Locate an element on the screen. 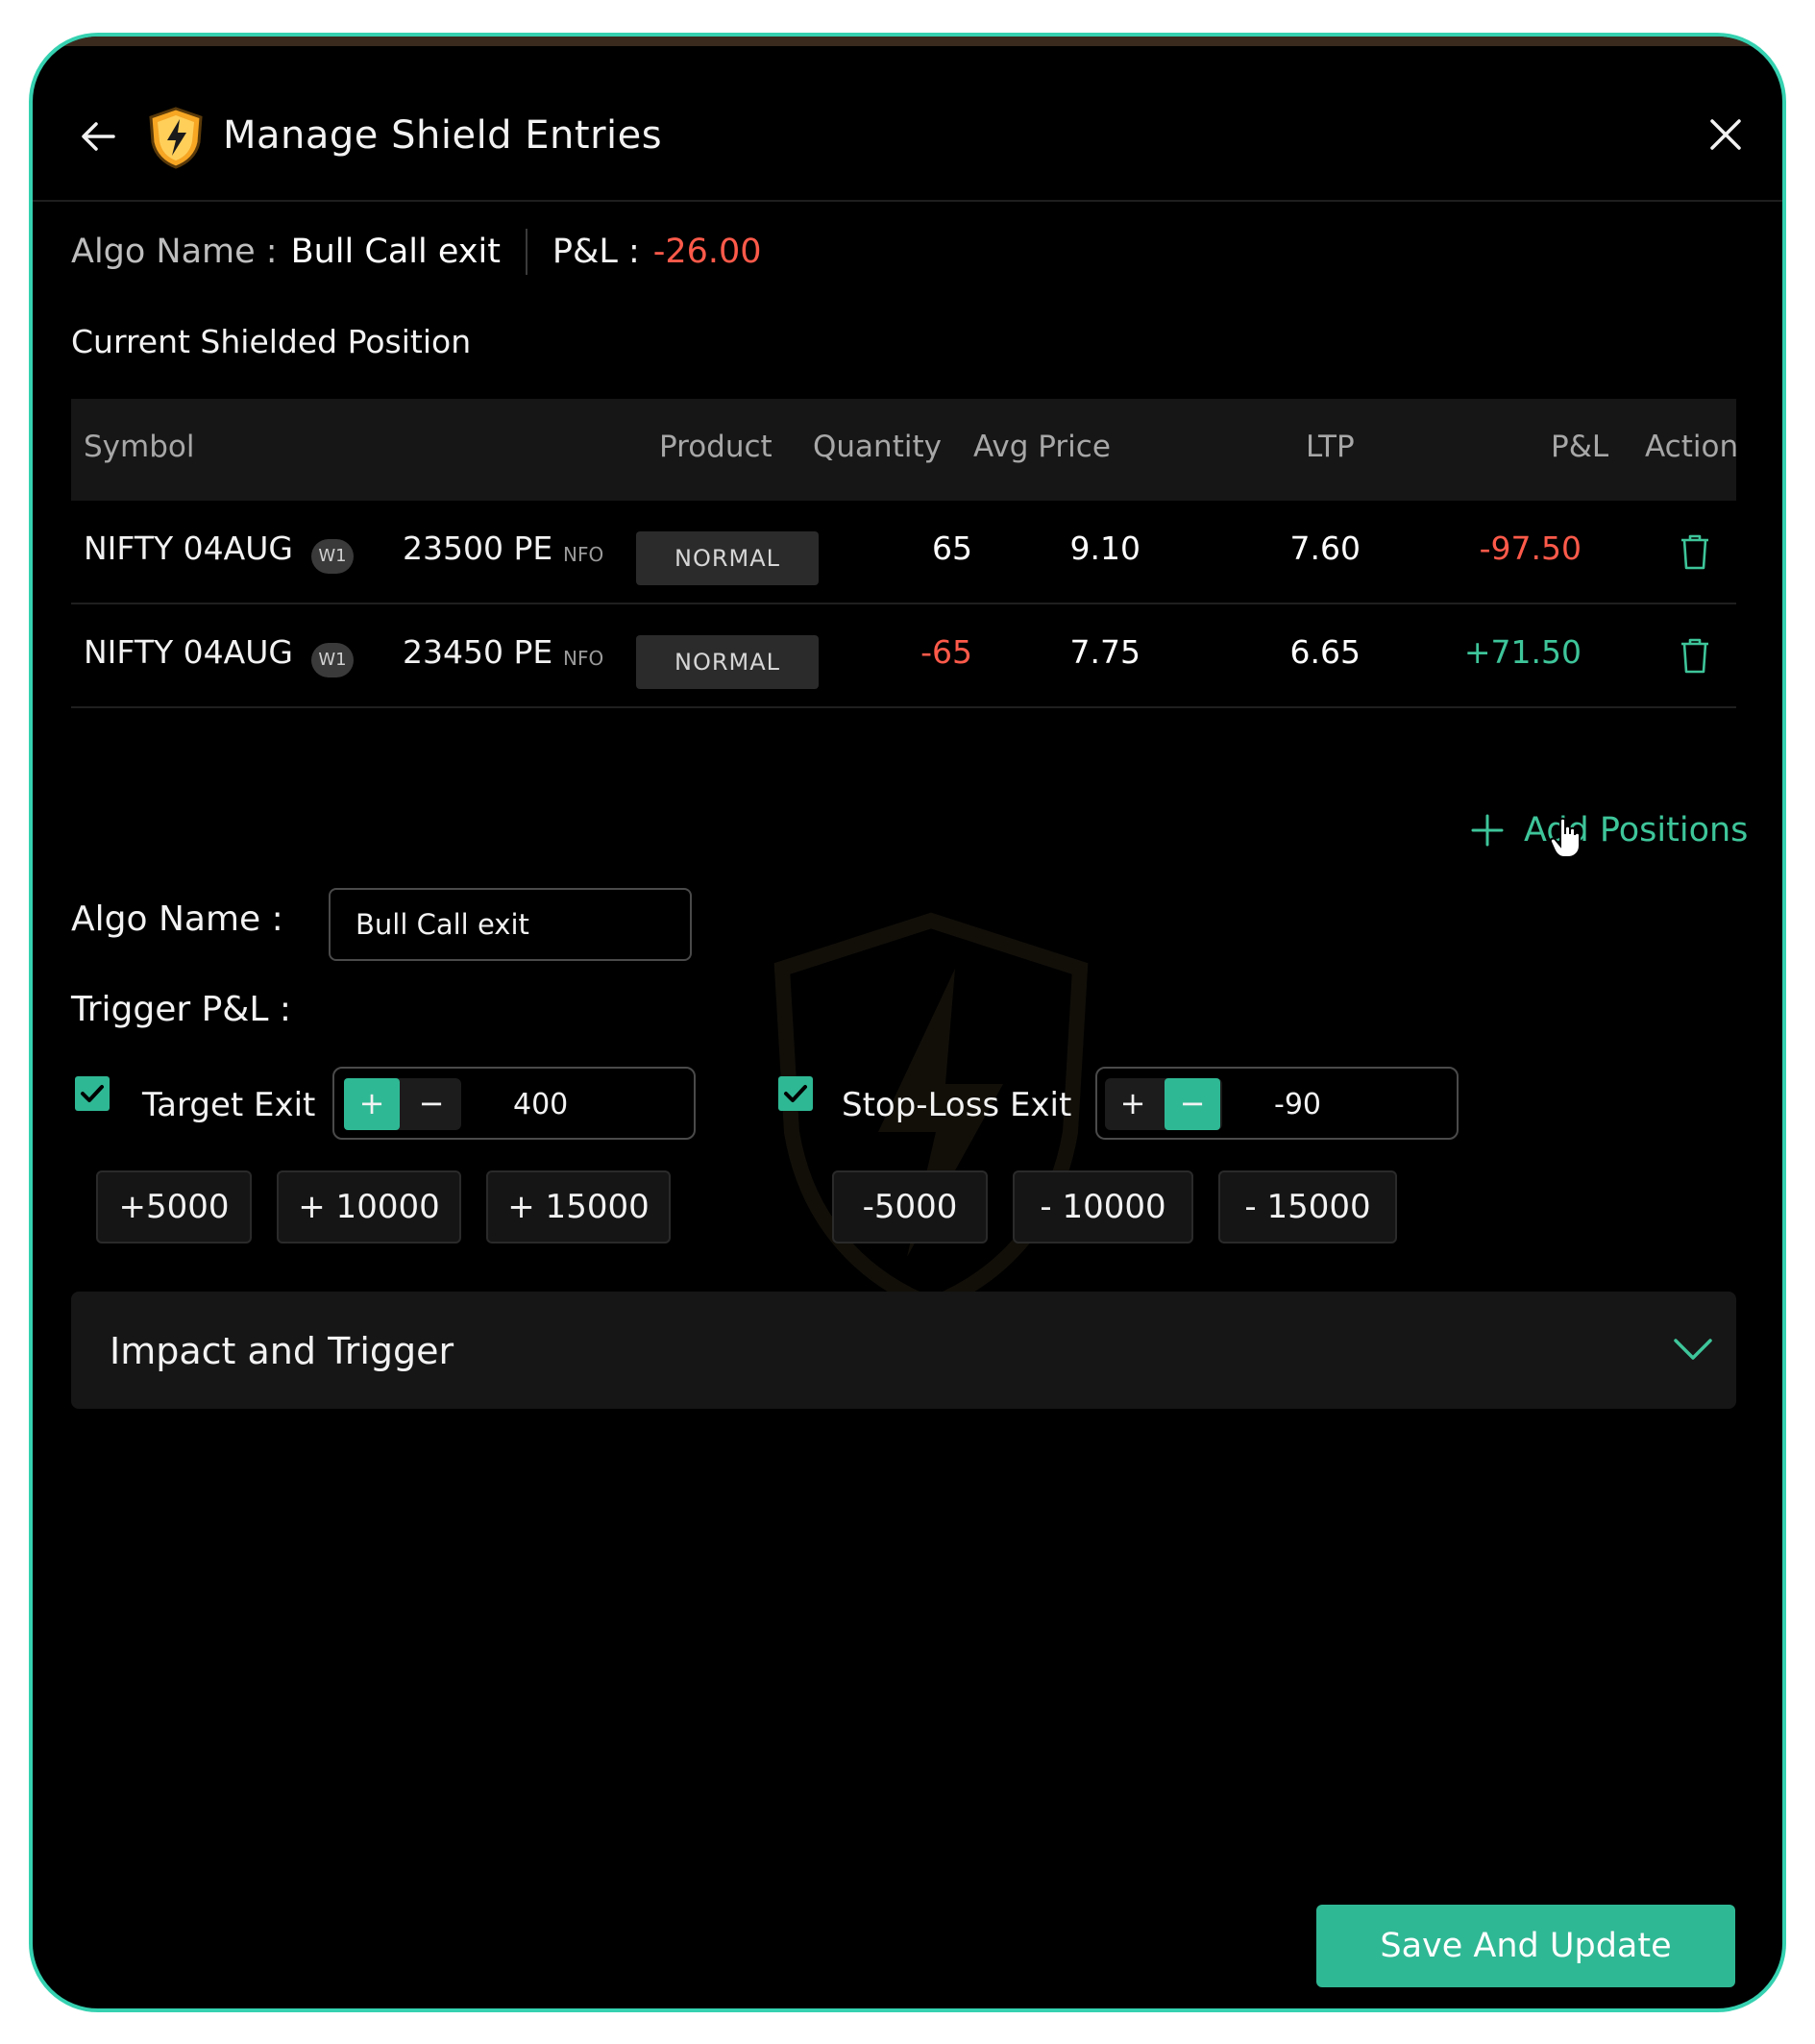 This screenshot has width=1815, height=2044. col-product: Product is located at coordinates (716, 447).